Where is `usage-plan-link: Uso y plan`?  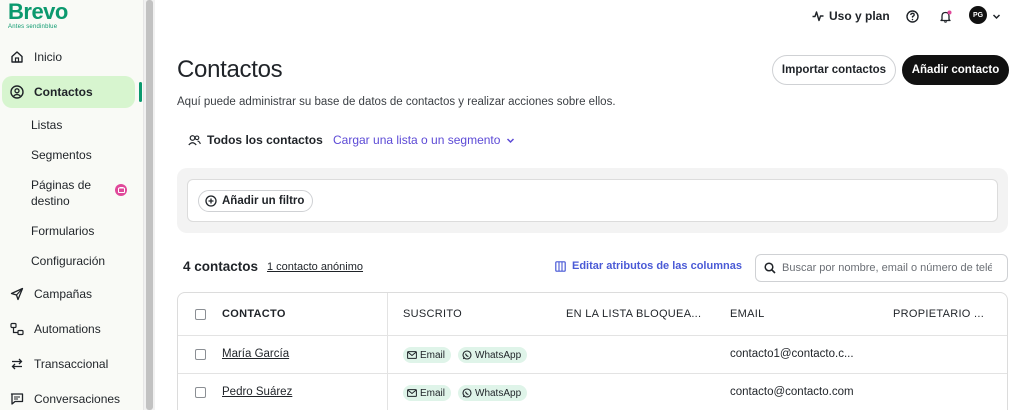
usage-plan-link: Uso y plan is located at coordinates (851, 16).